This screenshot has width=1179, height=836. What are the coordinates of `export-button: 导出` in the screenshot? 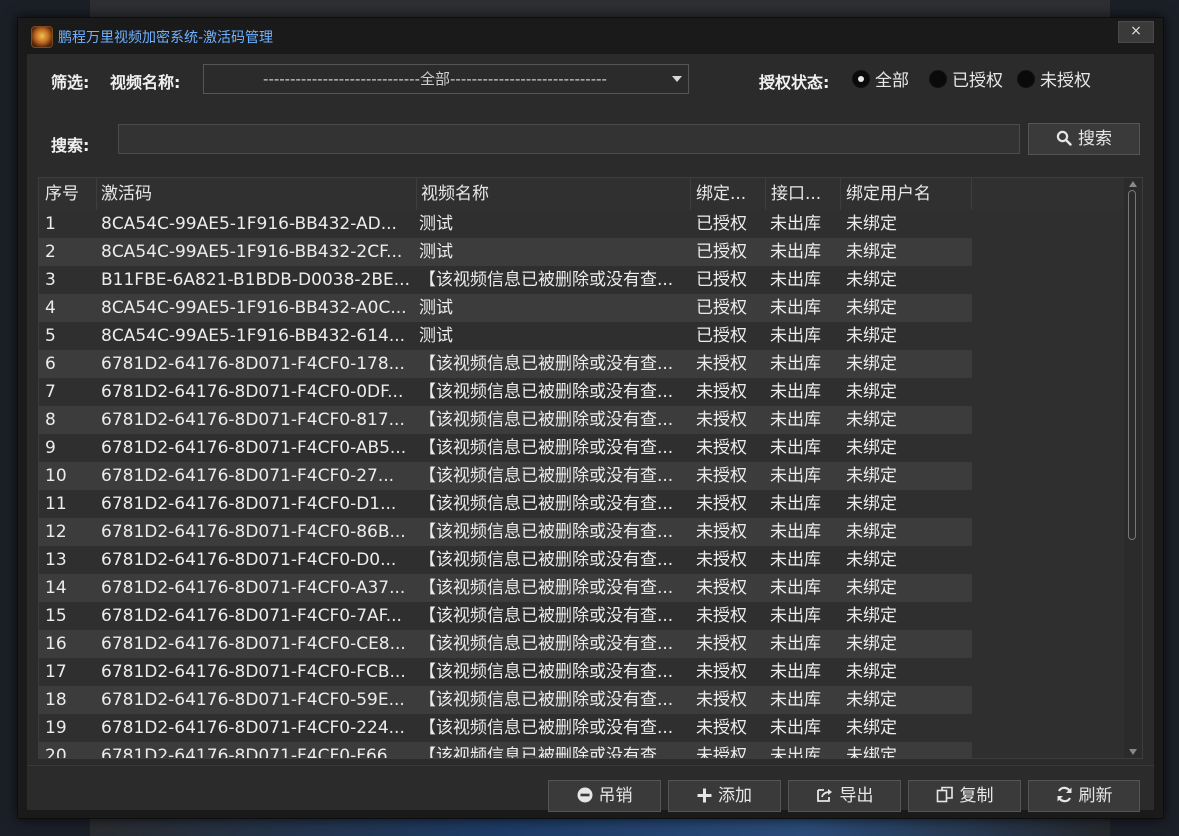 It's located at (844, 796).